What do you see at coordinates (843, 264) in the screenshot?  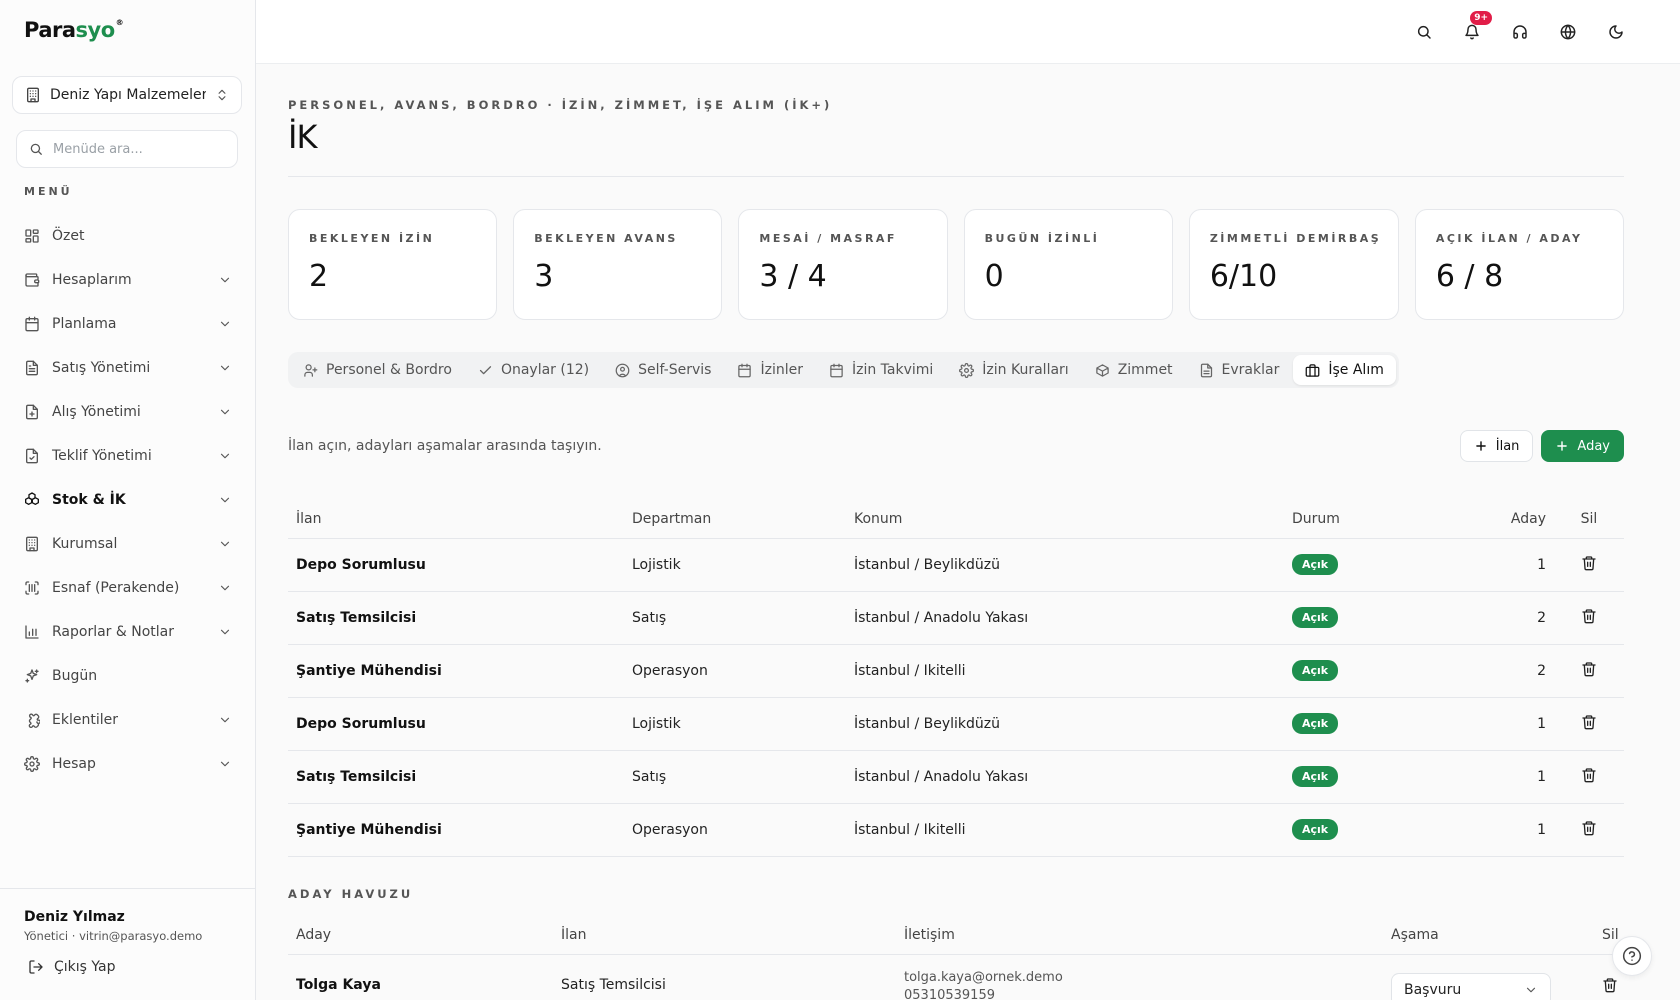 I see `stat-card: MESAİ / MASRAF 3 / 4` at bounding box center [843, 264].